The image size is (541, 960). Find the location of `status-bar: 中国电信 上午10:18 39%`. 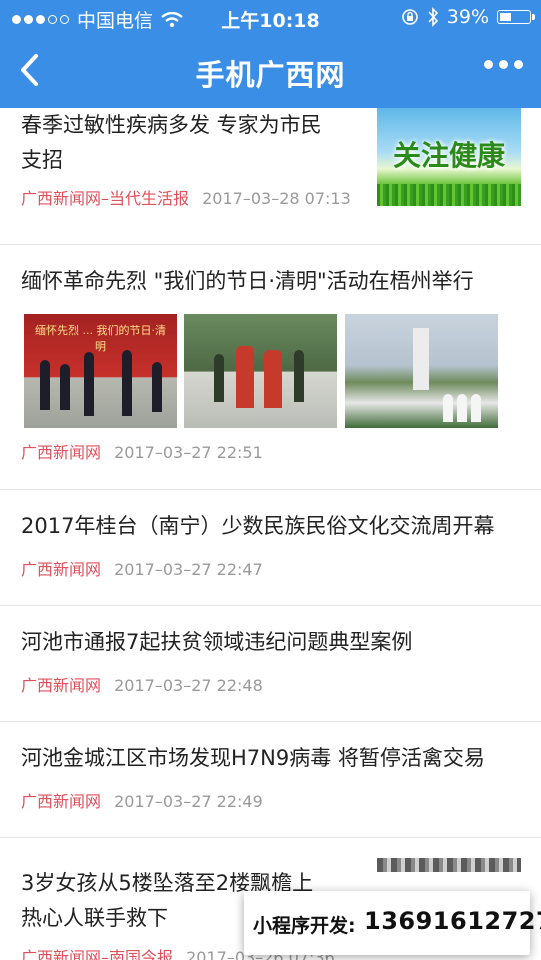

status-bar: 中国电信 上午10:18 39% is located at coordinates (270, 17).